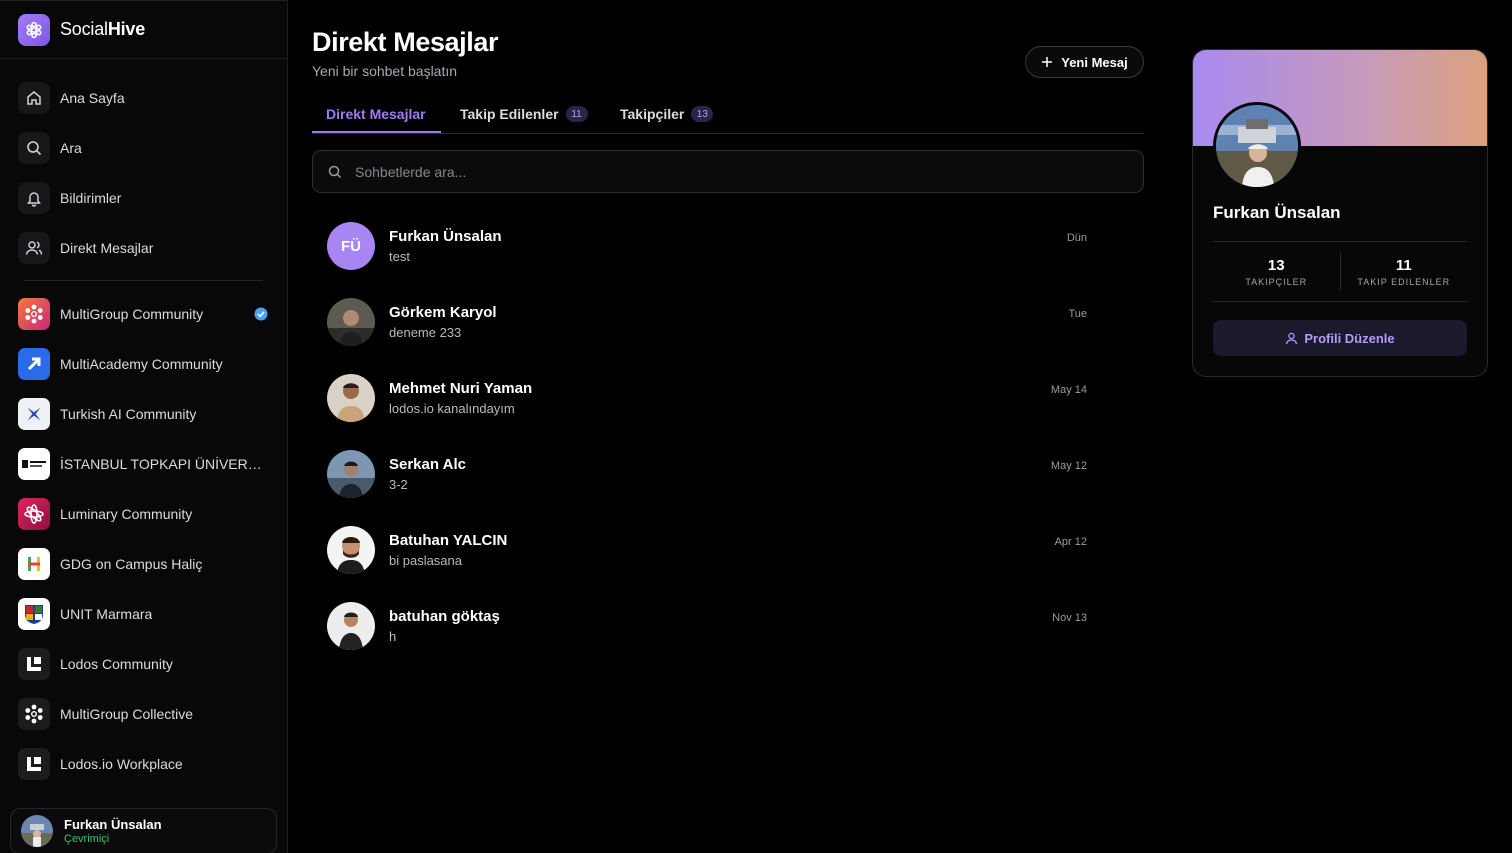 The image size is (1512, 853). I want to click on conversation-text: Mehmet Nuri Yaman lodos.io kanalındayım, so click(460, 398).